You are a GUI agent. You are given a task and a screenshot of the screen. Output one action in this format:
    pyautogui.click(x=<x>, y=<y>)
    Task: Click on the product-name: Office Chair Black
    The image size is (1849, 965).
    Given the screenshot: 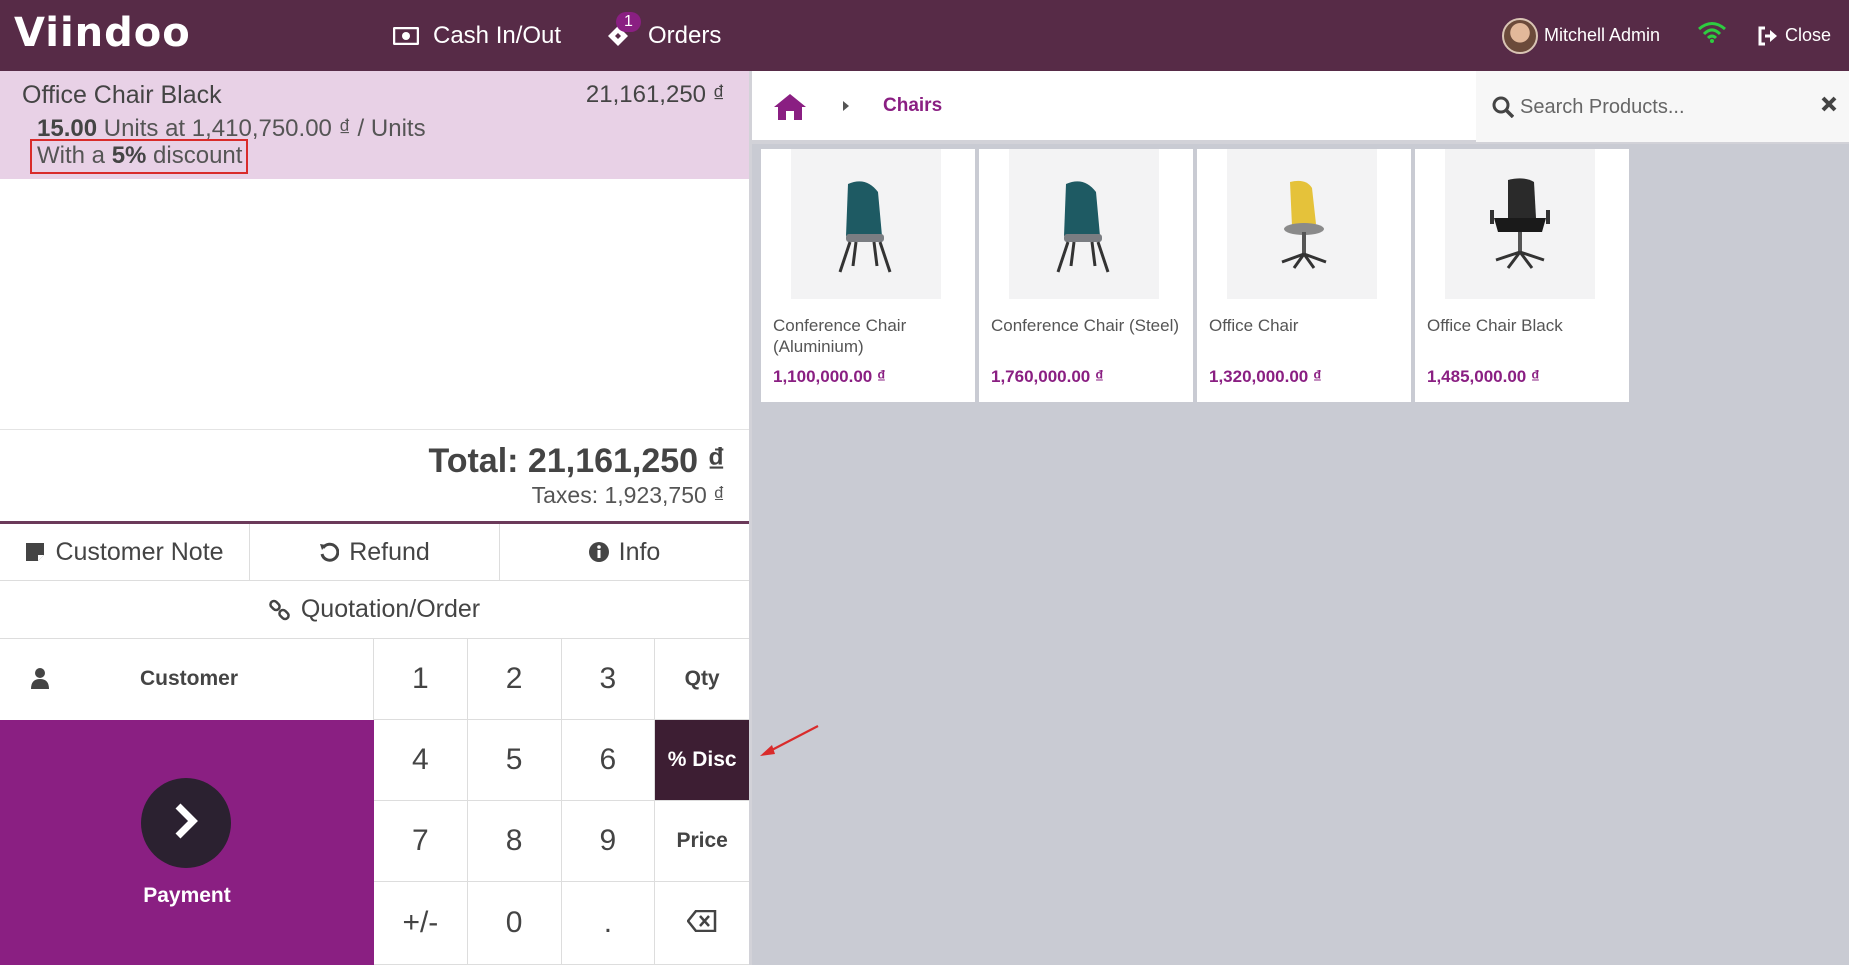 What is the action you would take?
    pyautogui.click(x=1495, y=325)
    